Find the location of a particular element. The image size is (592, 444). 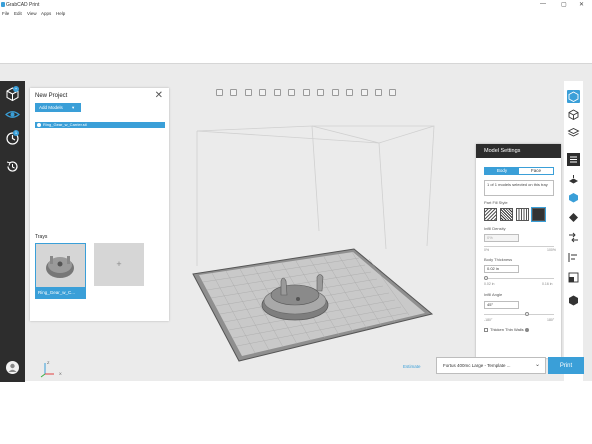

view-measure-button is located at coordinates (393, 92).